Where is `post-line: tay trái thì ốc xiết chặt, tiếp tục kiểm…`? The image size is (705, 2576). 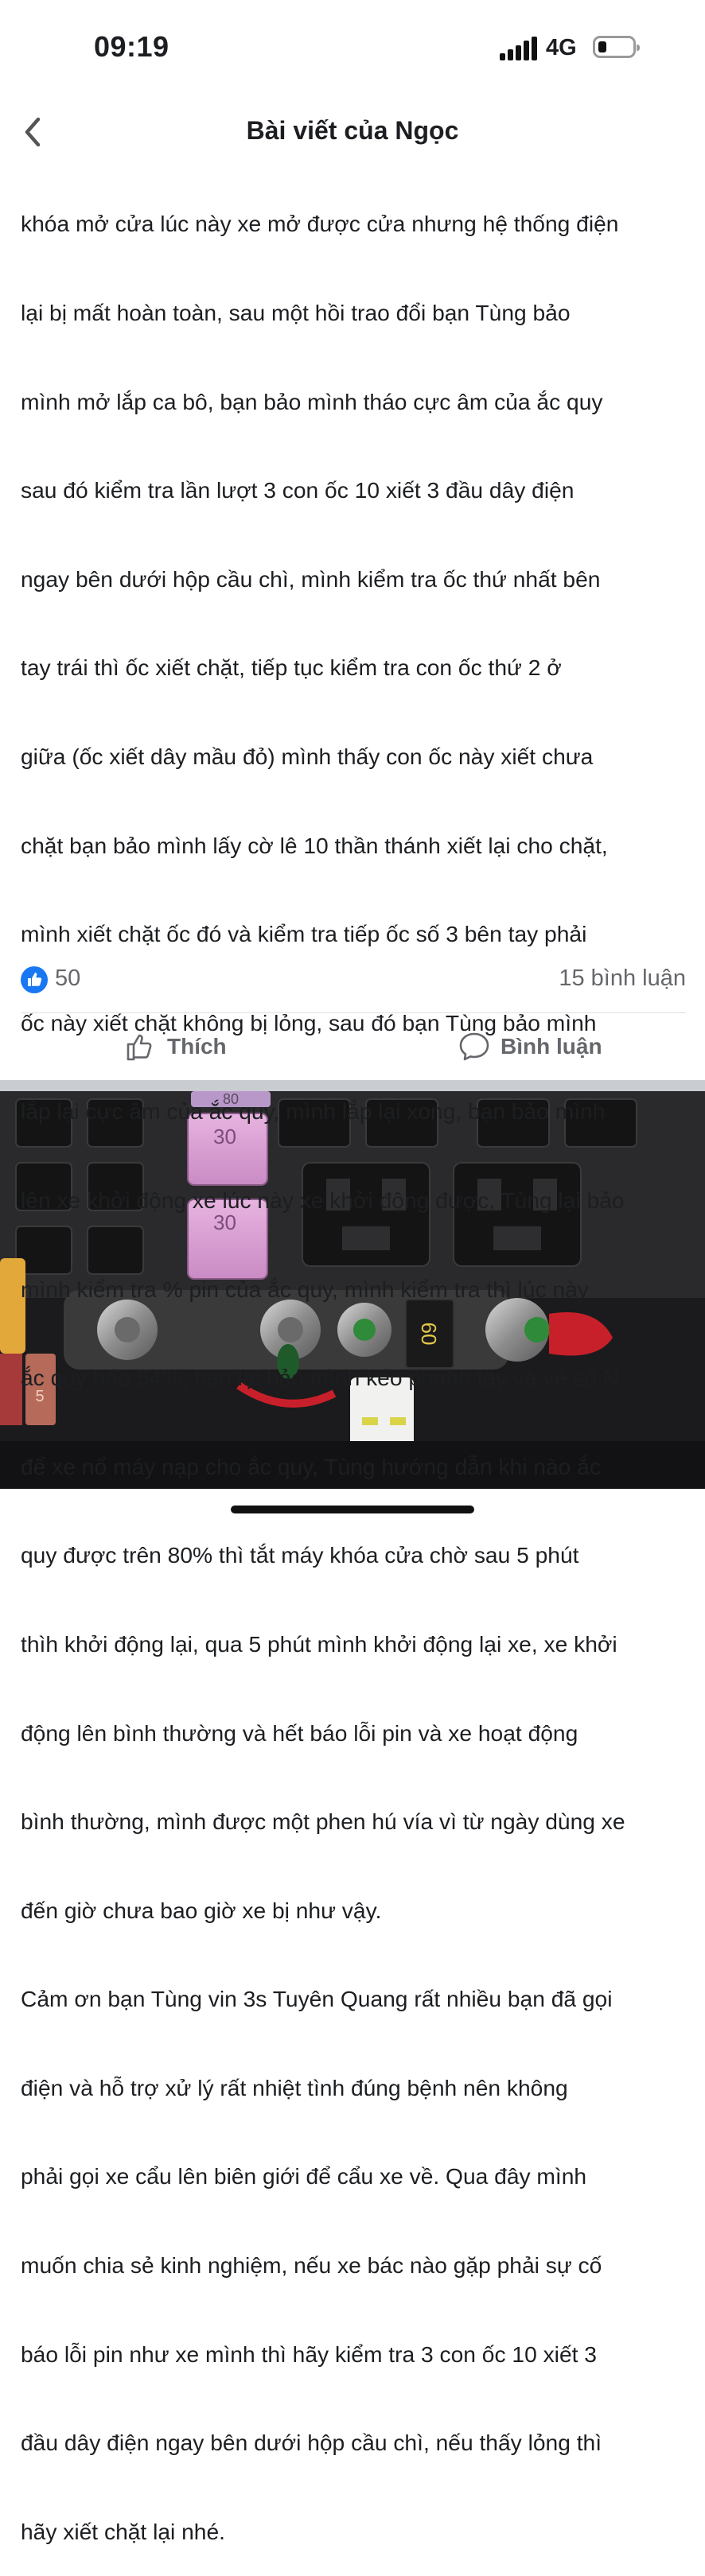
post-line: tay trái thì ốc xiết chặt, tiếp tục kiểm… is located at coordinates (291, 668).